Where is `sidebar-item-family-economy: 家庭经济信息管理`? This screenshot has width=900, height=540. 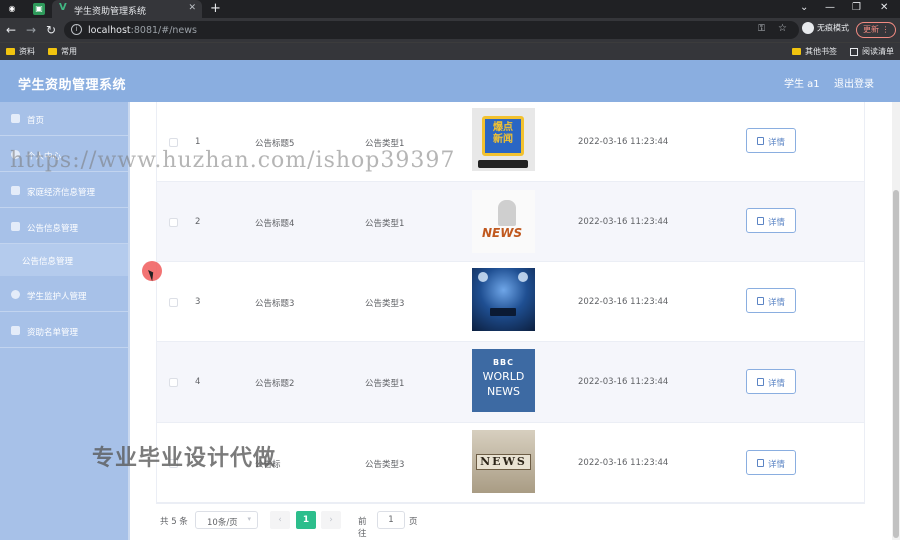
sidebar-item-family-economy: 家庭经济信息管理 is located at coordinates (64, 191).